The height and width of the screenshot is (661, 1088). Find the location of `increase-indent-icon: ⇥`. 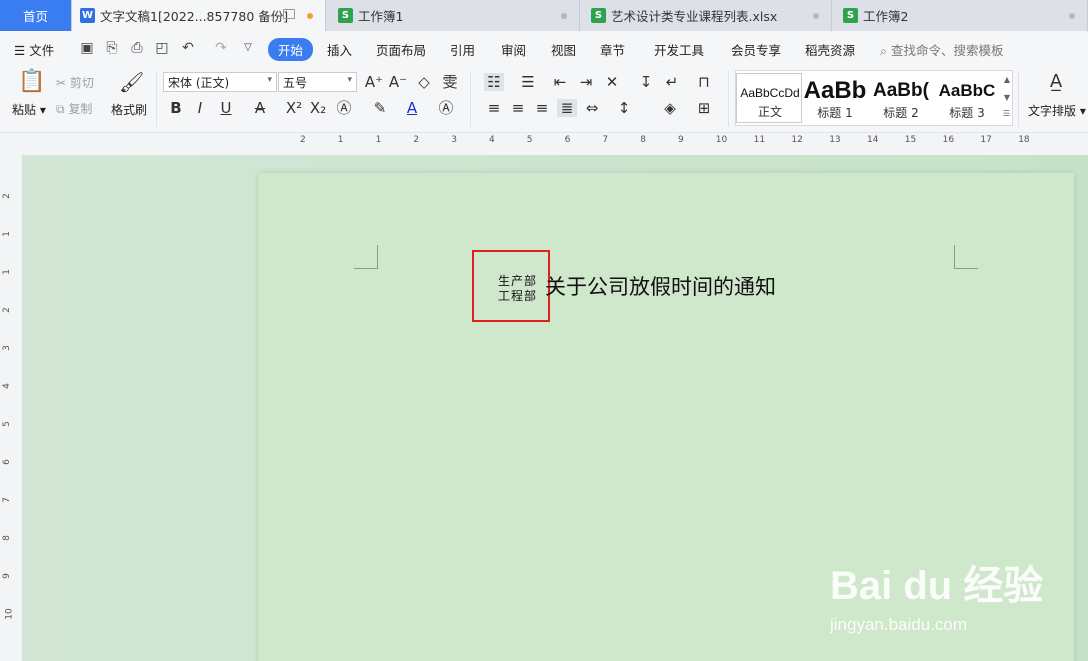

increase-indent-icon: ⇥ is located at coordinates (586, 82).